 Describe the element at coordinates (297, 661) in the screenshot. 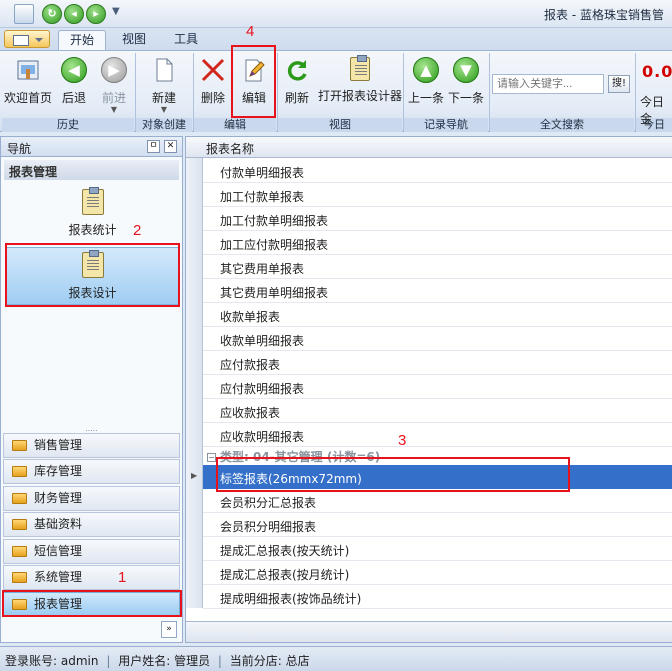

I see `status-branch: 总店` at that location.